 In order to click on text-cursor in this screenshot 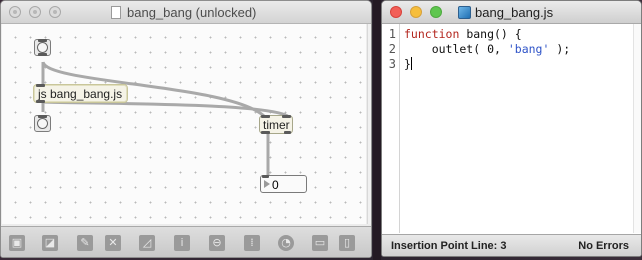, I will do `click(411, 63)`.